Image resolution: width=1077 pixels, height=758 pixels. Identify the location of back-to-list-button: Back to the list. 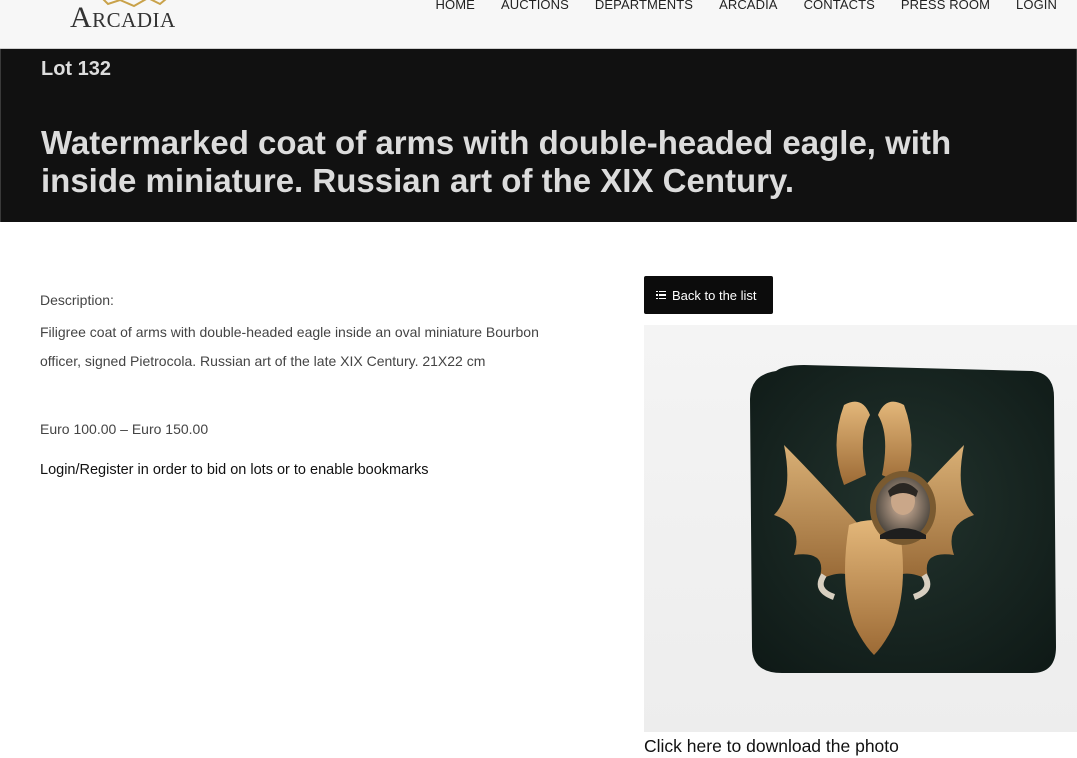
(708, 295).